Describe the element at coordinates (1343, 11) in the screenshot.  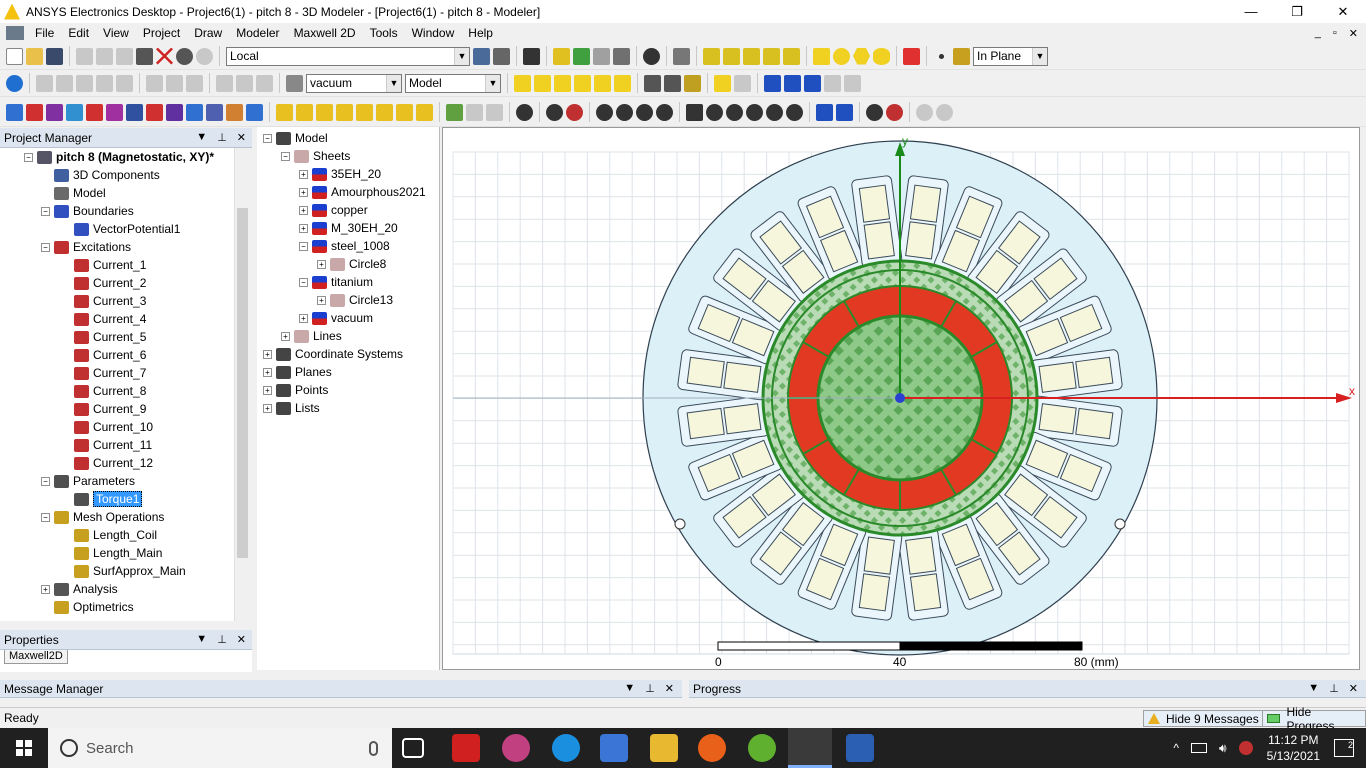
I see `close-button: ✕` at that location.